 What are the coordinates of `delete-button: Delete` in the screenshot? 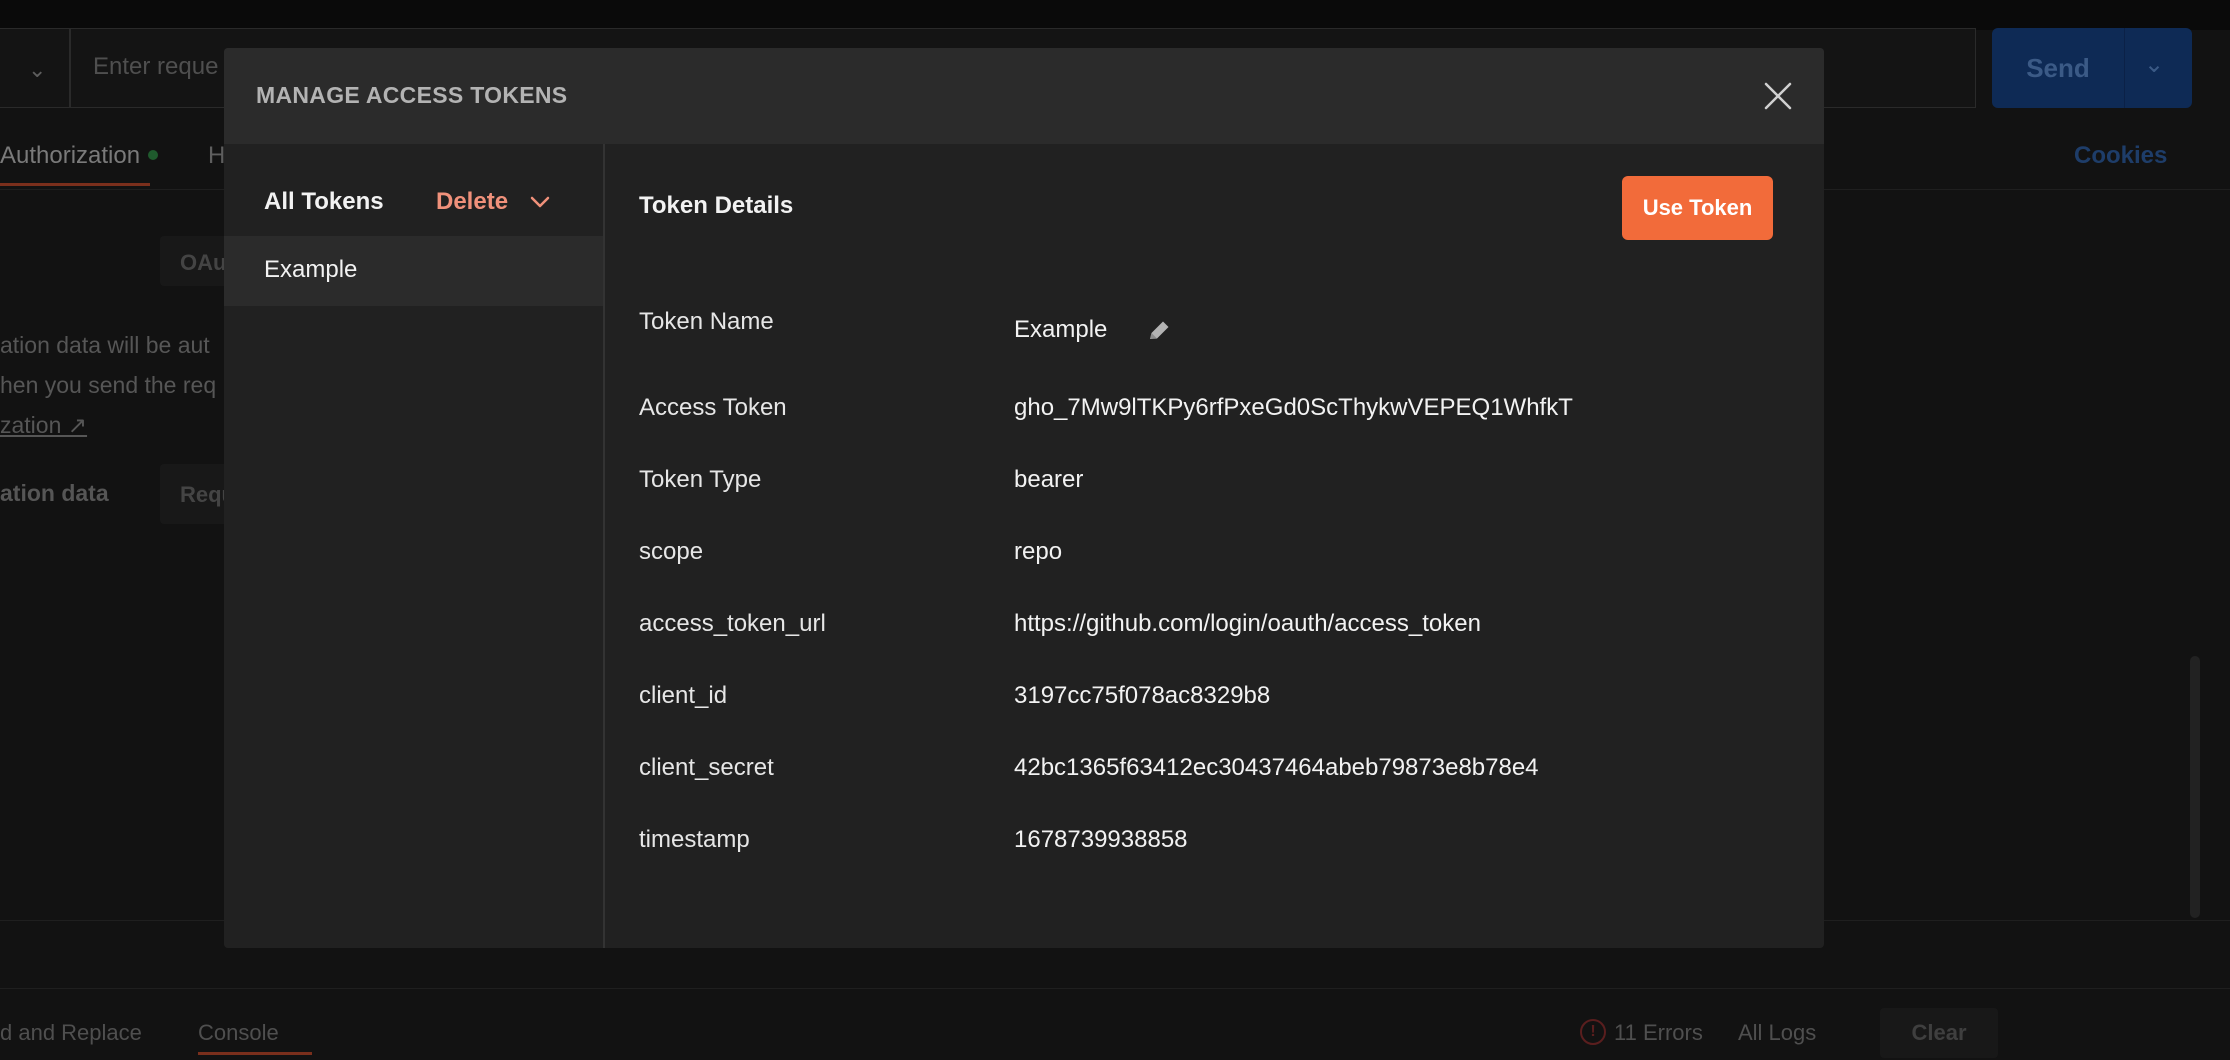 It's located at (493, 202).